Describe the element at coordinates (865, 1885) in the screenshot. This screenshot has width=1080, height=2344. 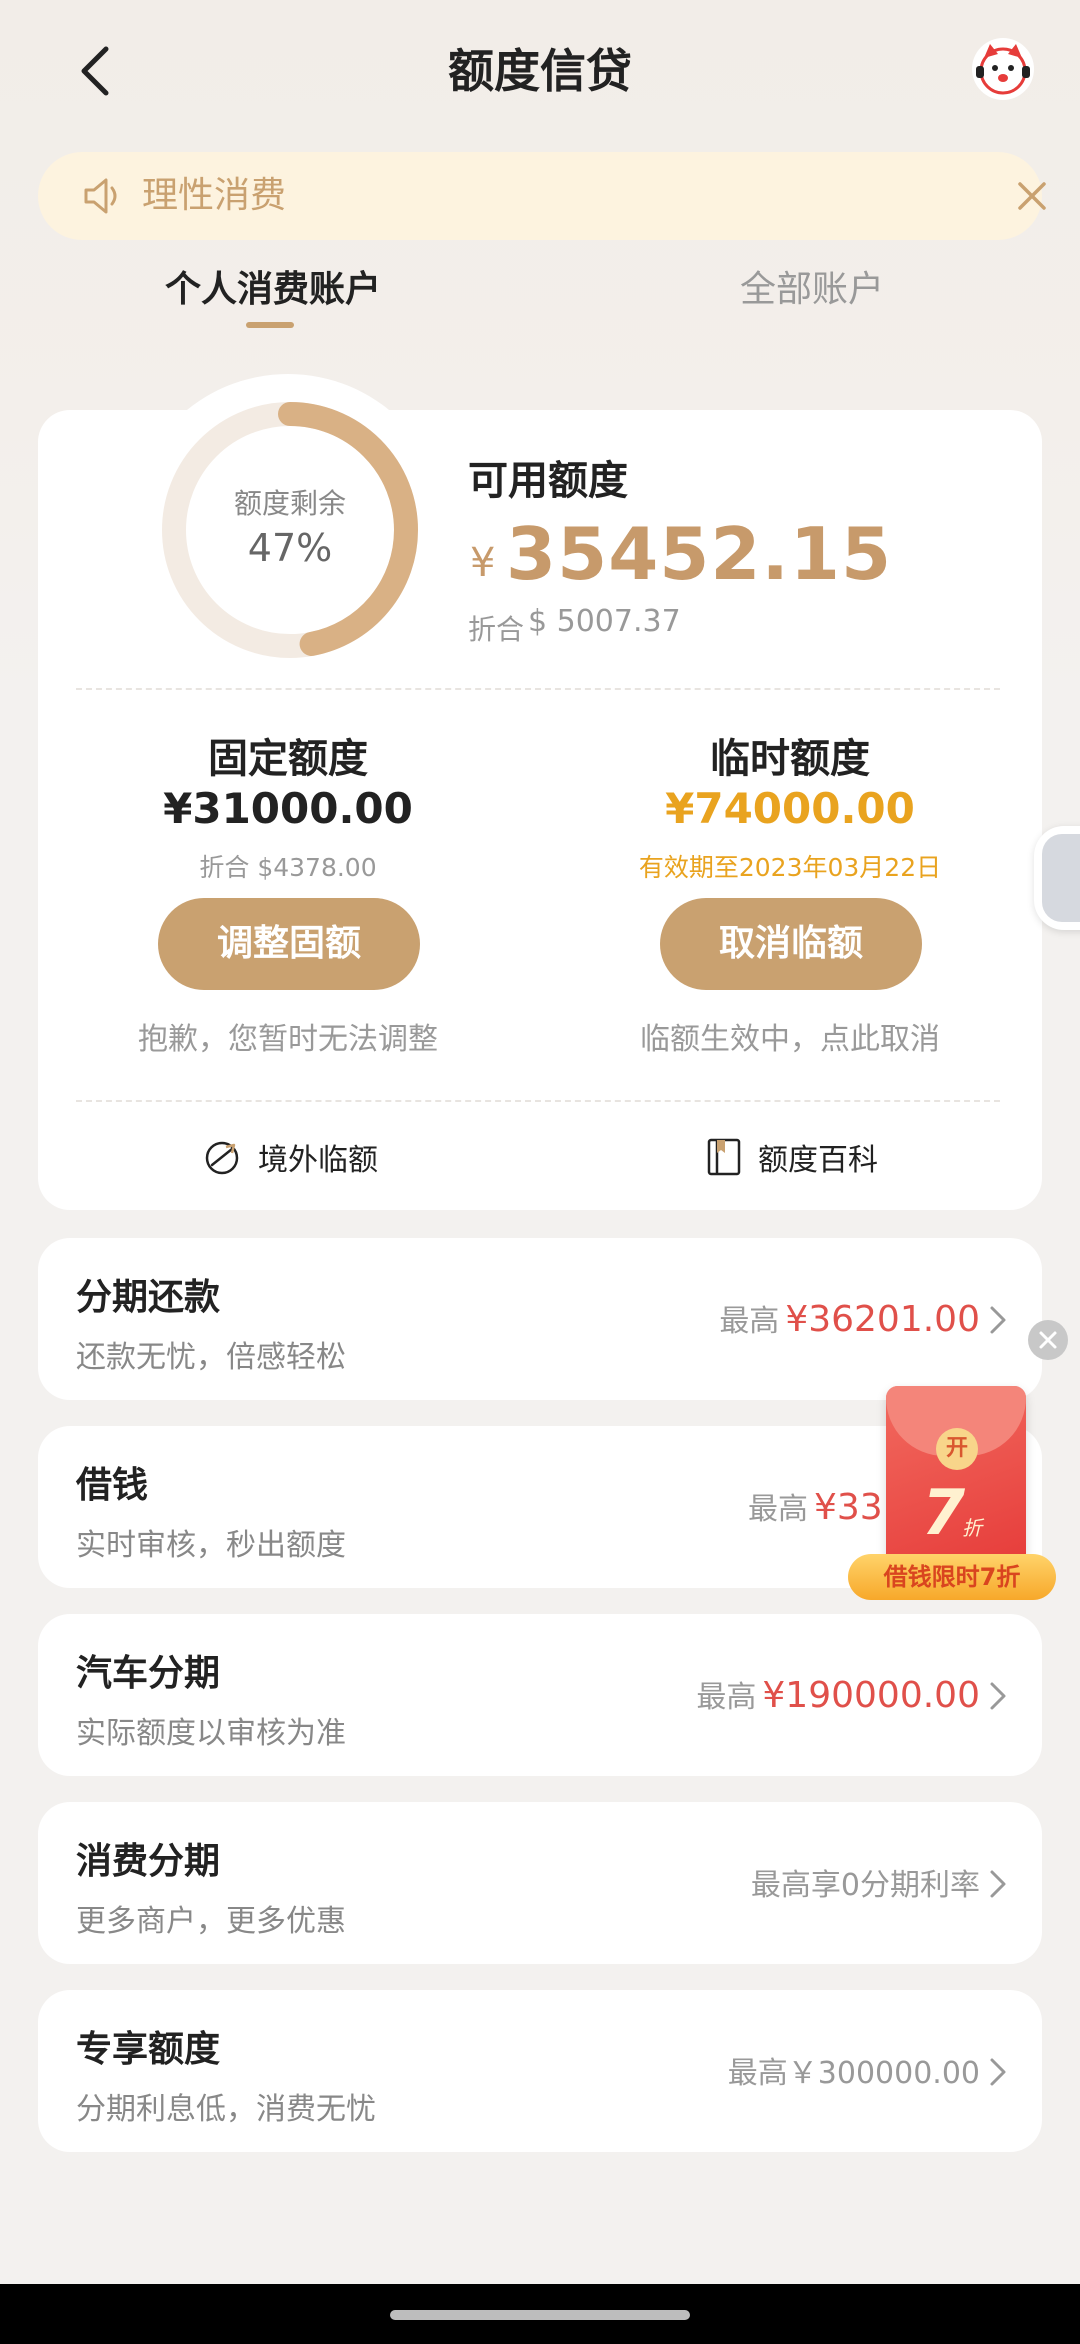
I see `product-limit-text: 最高享0分期利率` at that location.